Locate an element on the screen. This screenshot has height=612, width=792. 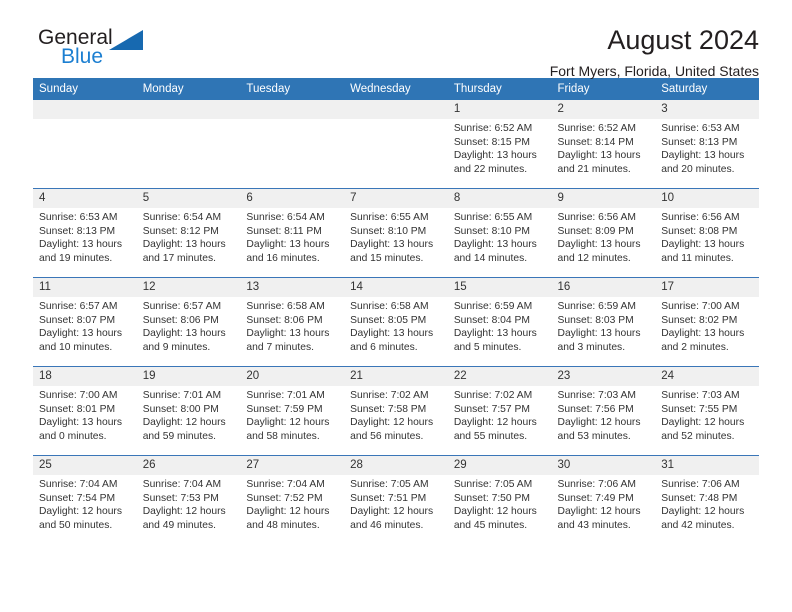
daylight-text: Daylight: 12 hours and 49 minutes. is located at coordinates (184, 518).